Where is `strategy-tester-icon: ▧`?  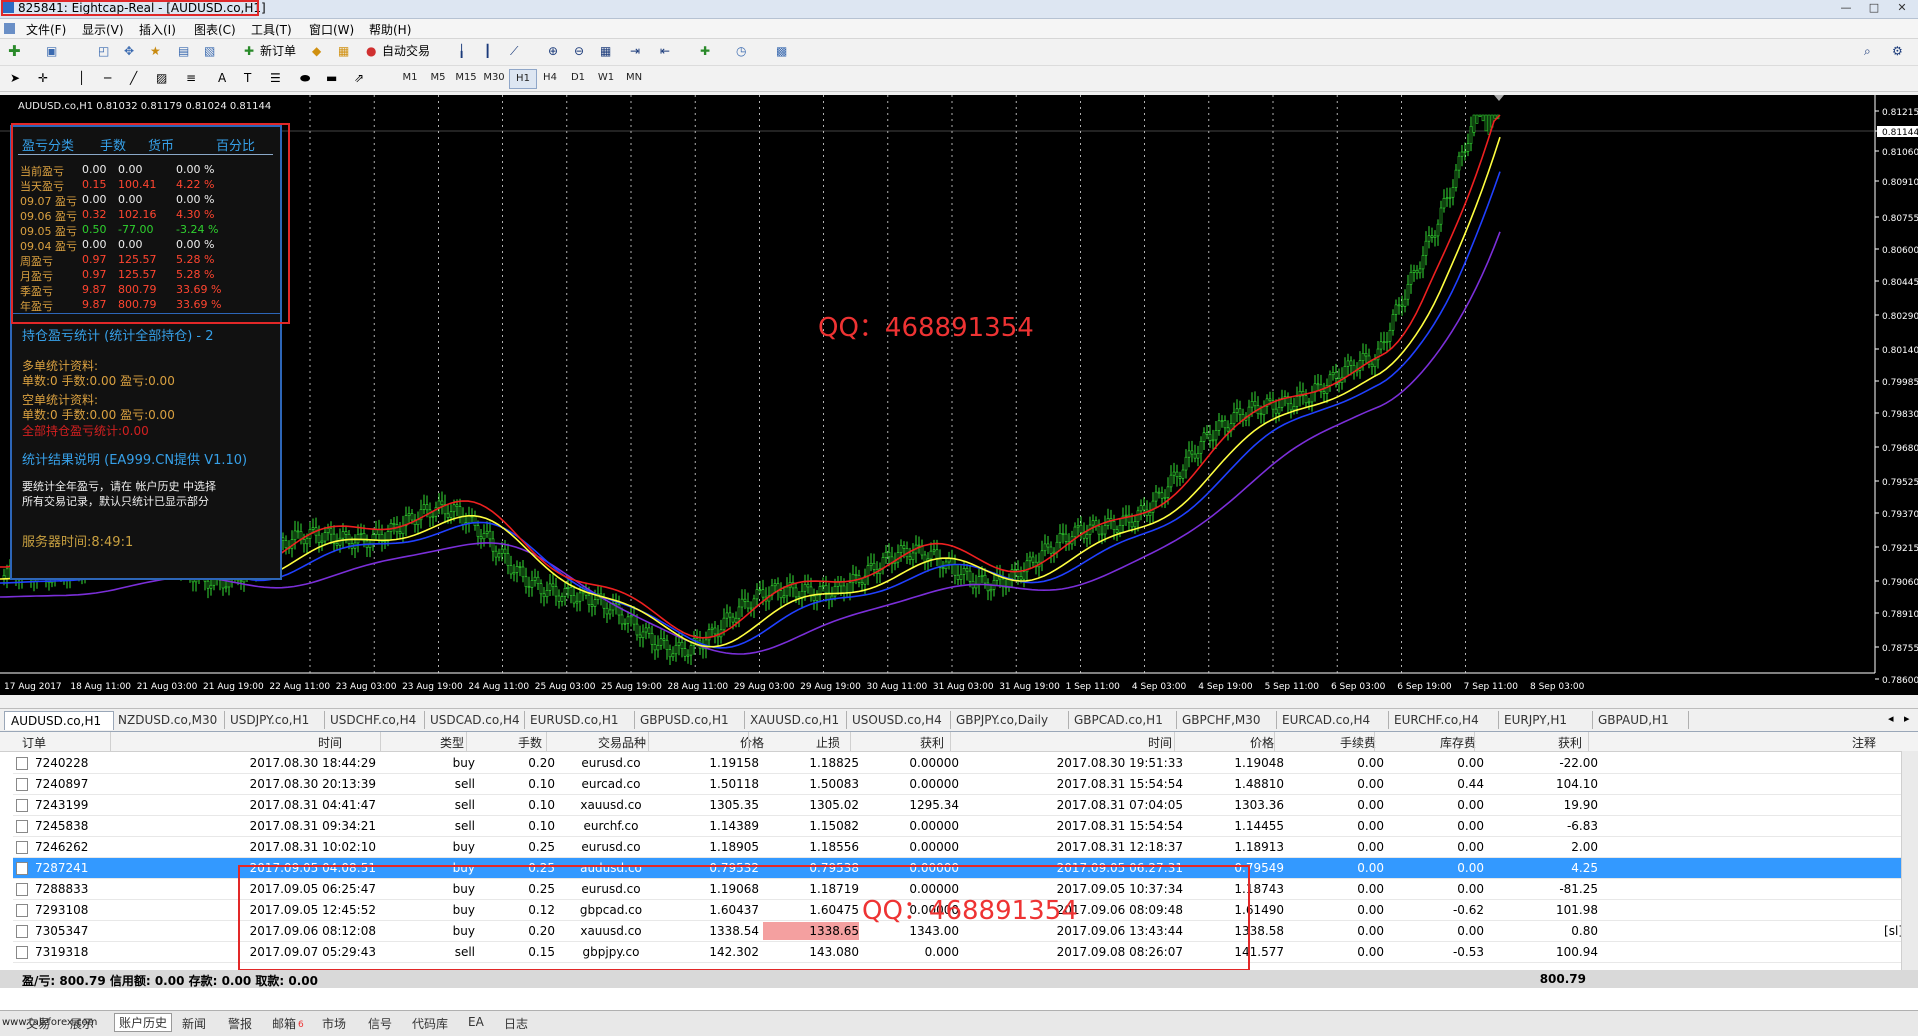
strategy-tester-icon: ▧ is located at coordinates (209, 51).